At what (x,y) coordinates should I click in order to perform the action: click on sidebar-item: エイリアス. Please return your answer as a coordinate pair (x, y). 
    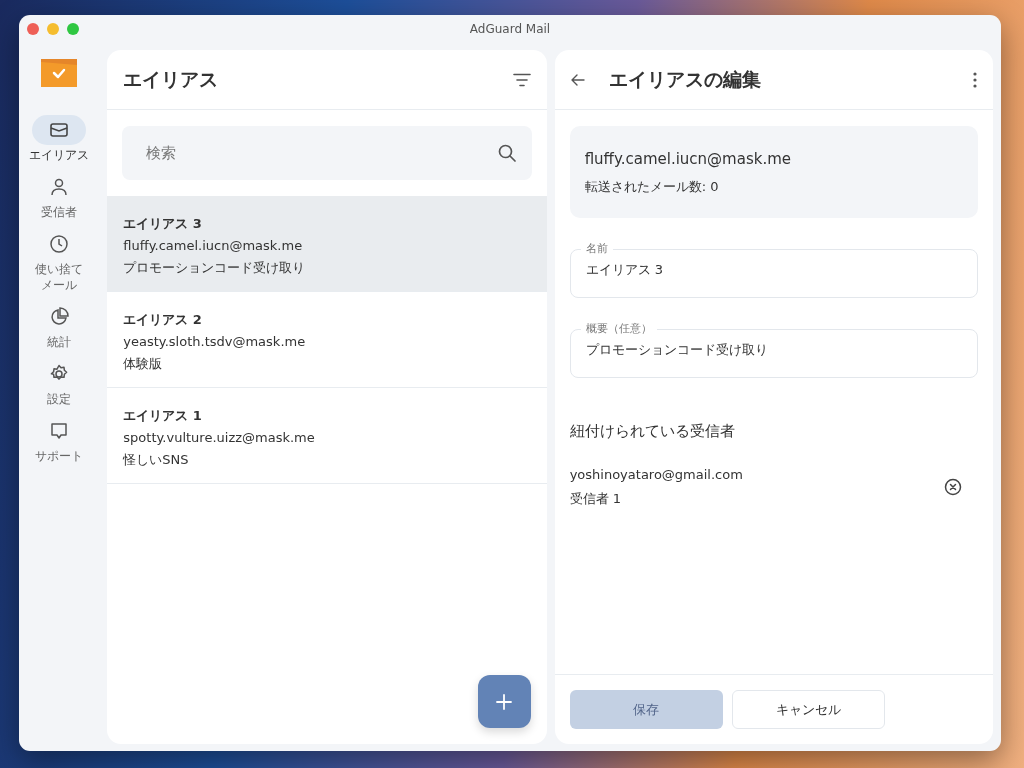
    Looking at the image, I should click on (59, 139).